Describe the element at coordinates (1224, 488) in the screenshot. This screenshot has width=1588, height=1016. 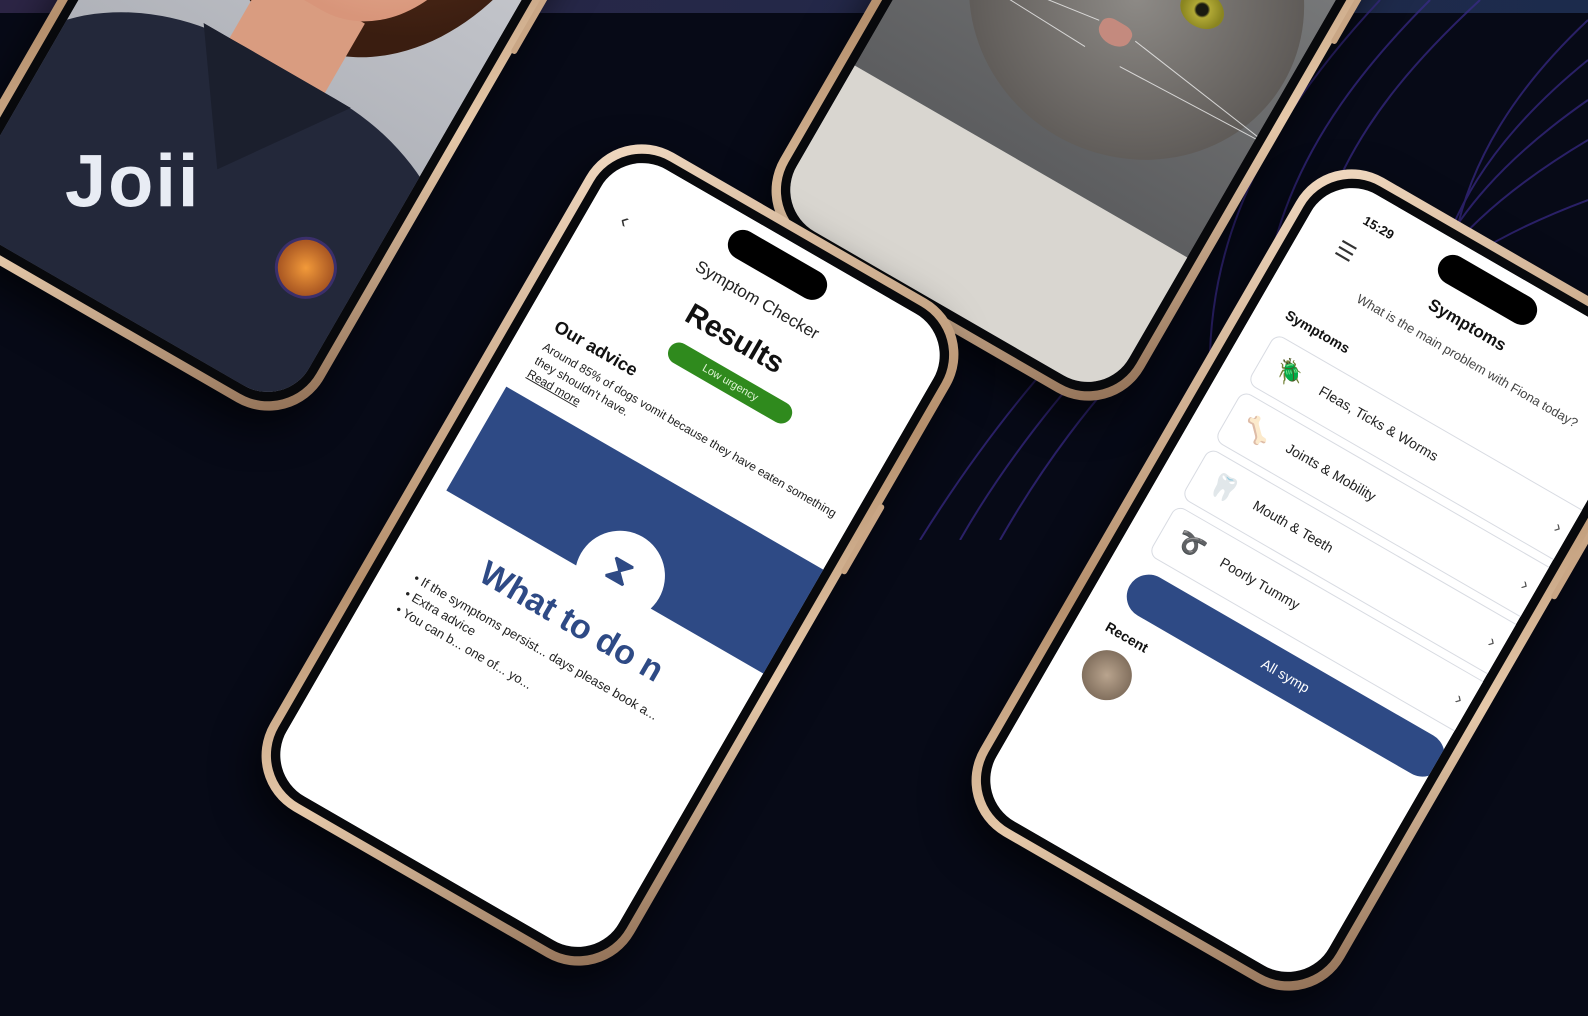
I see `tooth-icon: 🦷` at that location.